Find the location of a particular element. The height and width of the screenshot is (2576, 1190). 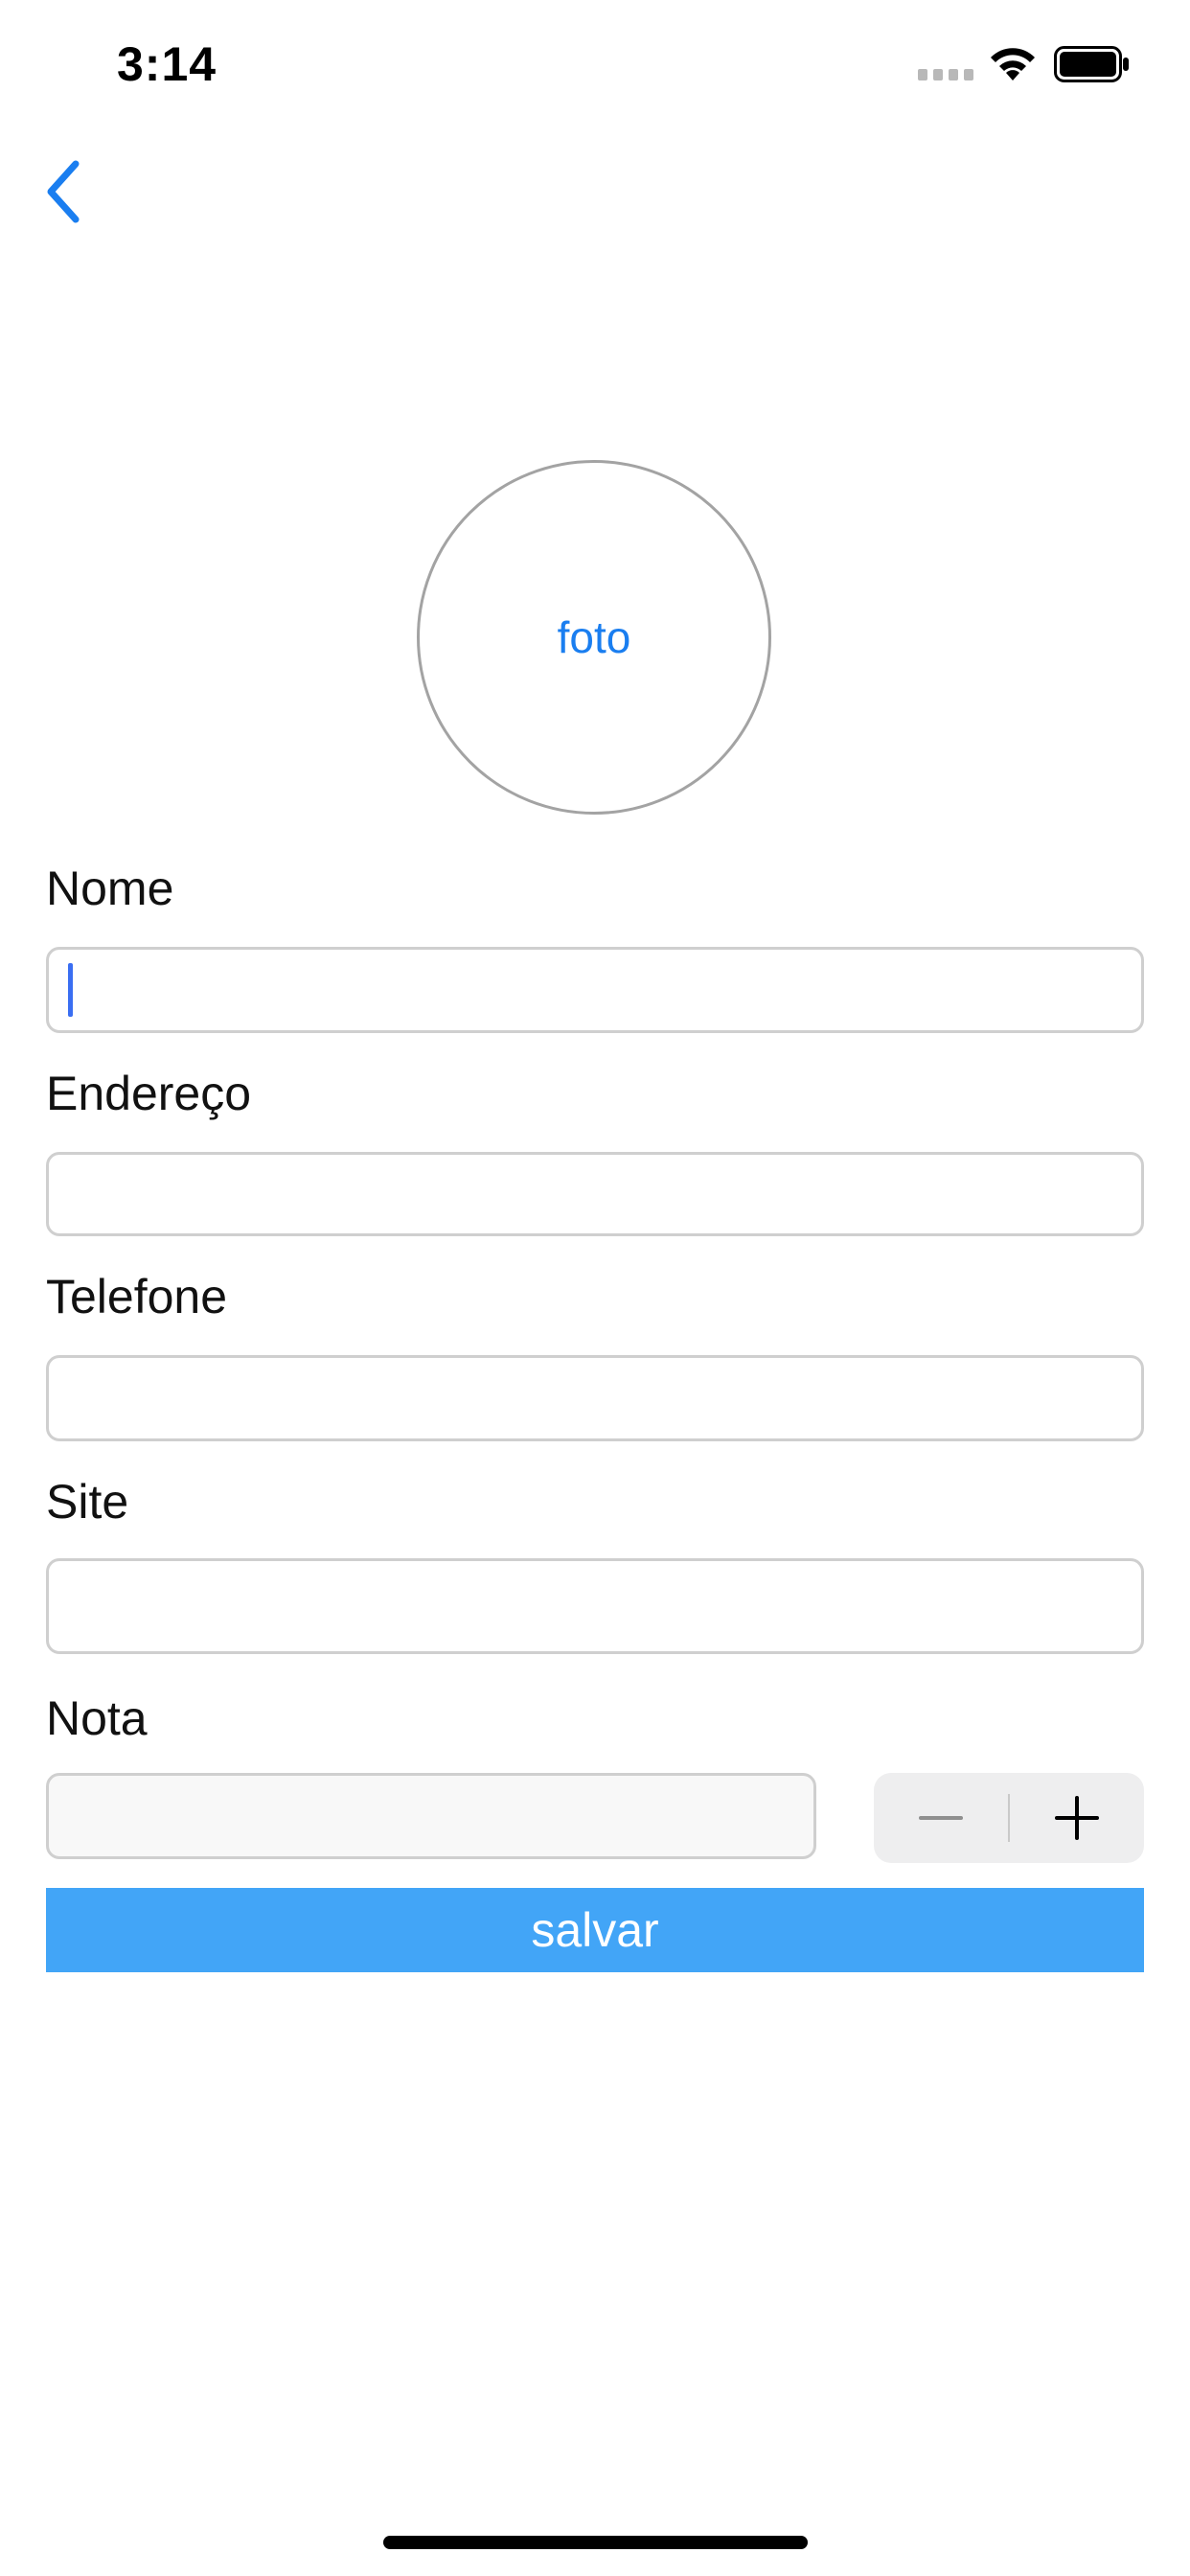

stepper-decrement-button is located at coordinates (941, 1818).